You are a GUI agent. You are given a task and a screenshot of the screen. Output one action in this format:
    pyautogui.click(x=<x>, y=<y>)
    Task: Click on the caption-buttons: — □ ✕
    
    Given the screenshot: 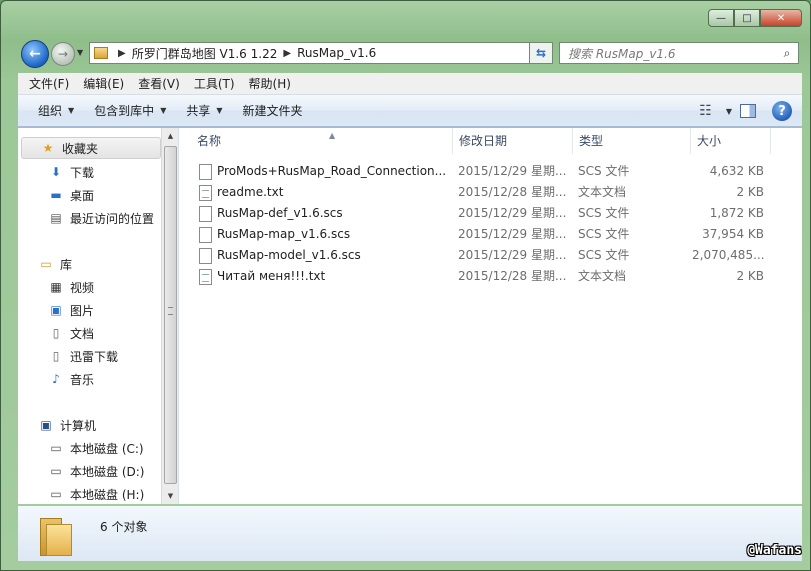 What is the action you would take?
    pyautogui.click(x=755, y=18)
    